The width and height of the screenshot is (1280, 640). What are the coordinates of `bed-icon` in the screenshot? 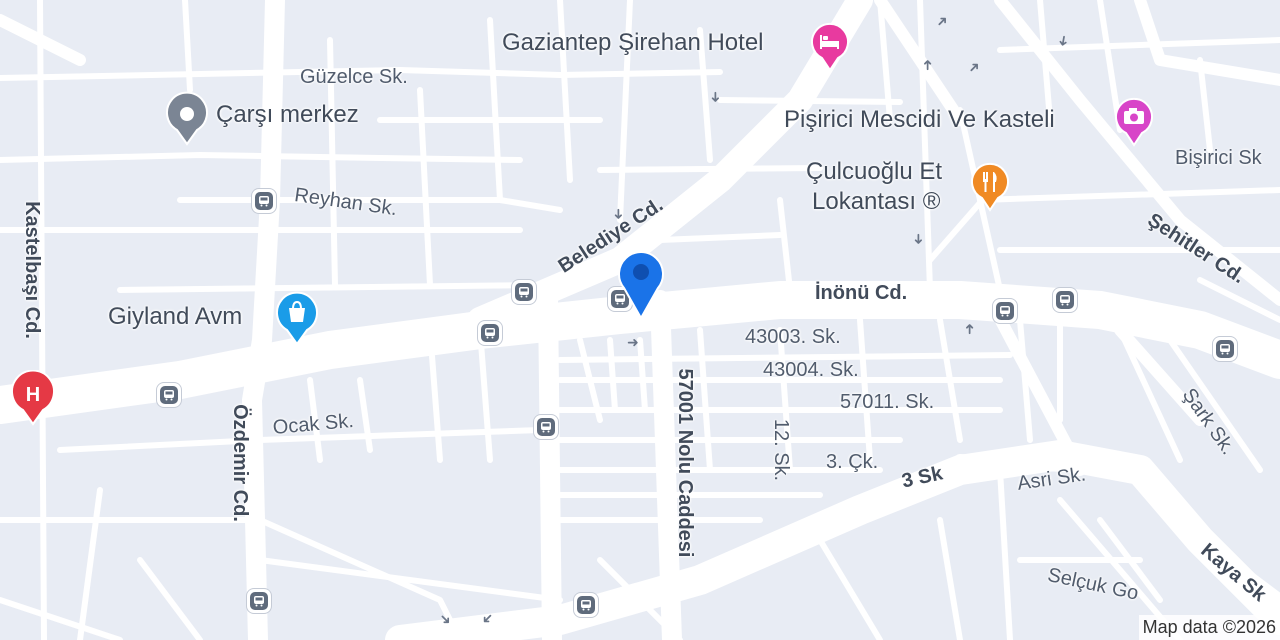 It's located at (830, 48).